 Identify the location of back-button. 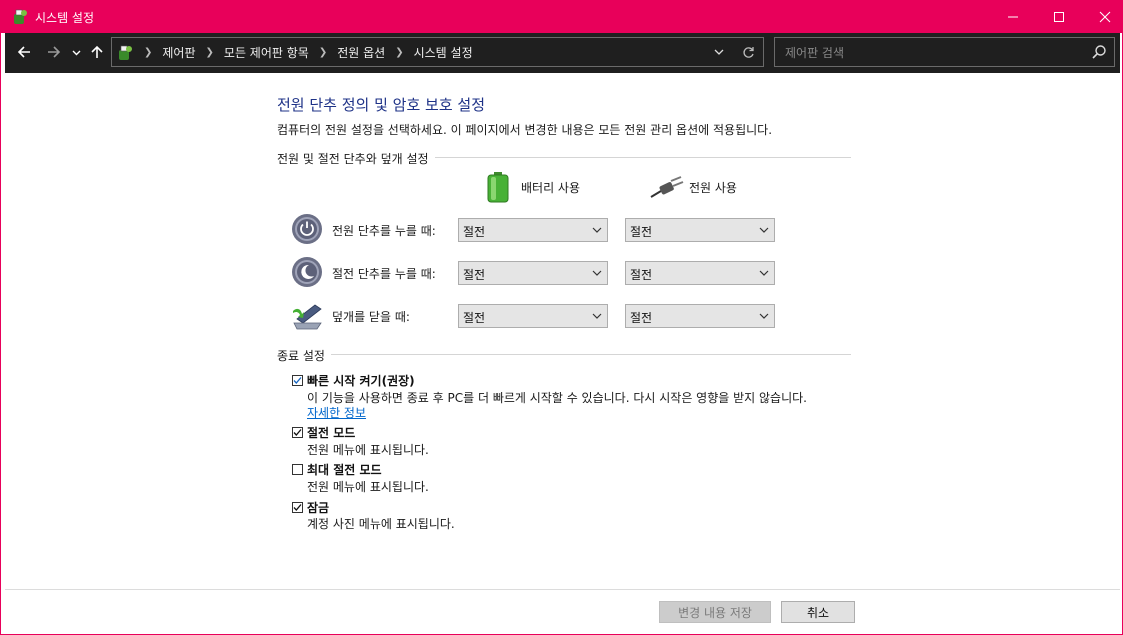
(24, 52).